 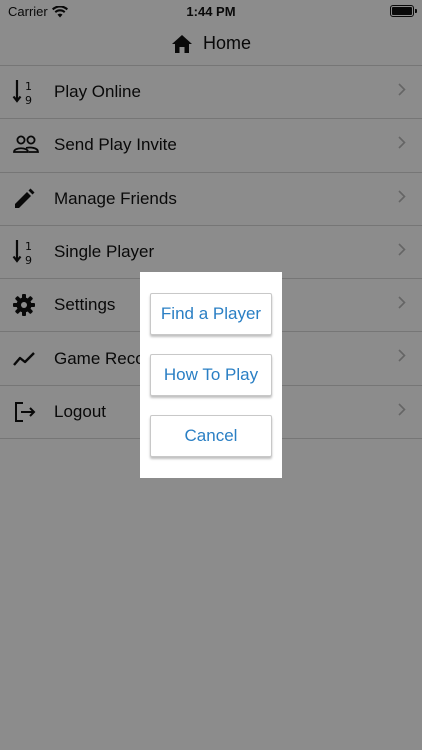 I want to click on find-player-button: Find a Player, so click(x=211, y=314).